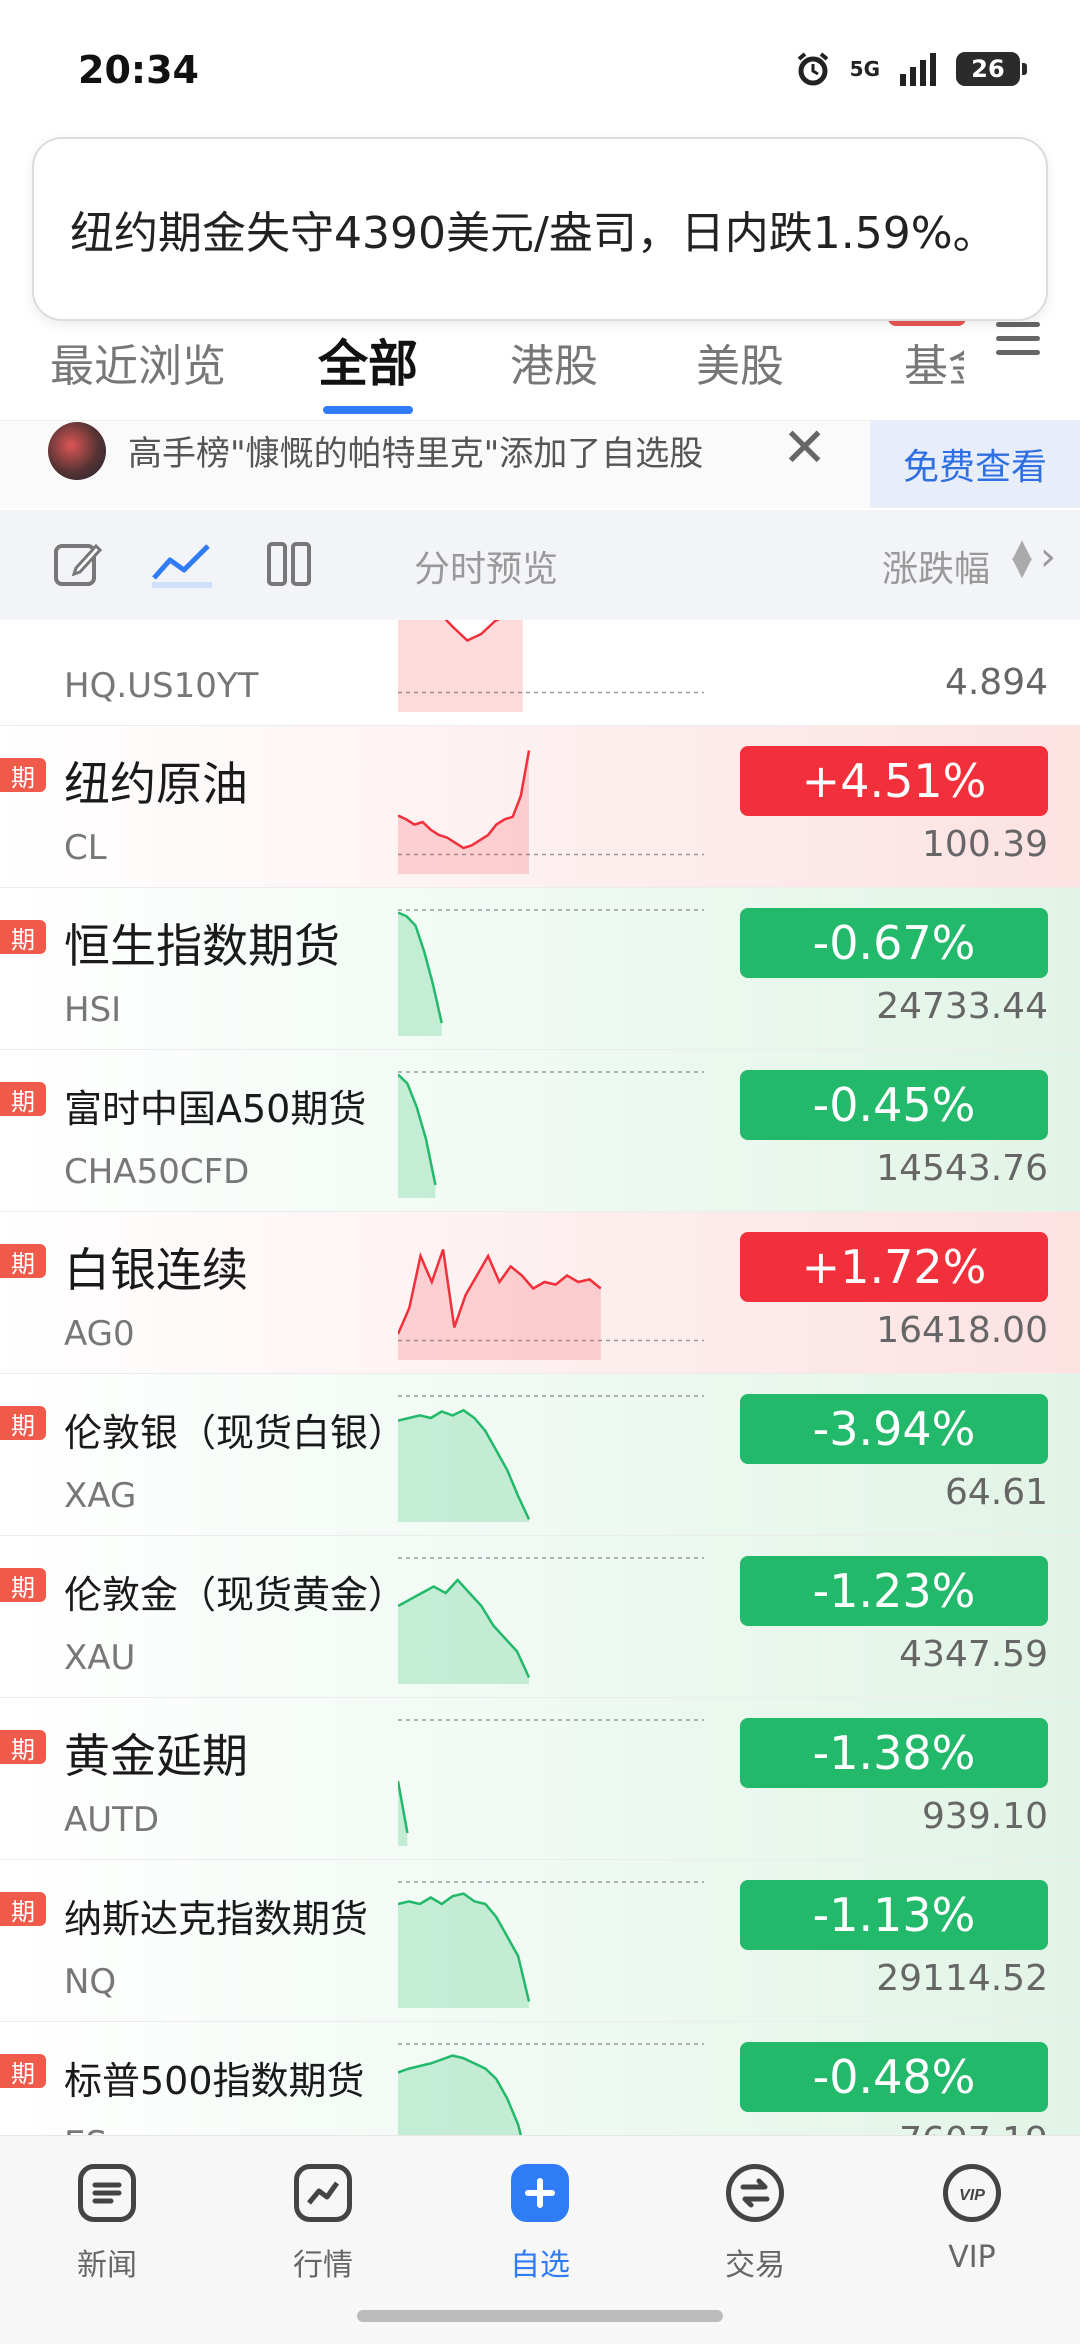 The height and width of the screenshot is (2344, 1080). I want to click on instrument-code: AUTD, so click(112, 1820).